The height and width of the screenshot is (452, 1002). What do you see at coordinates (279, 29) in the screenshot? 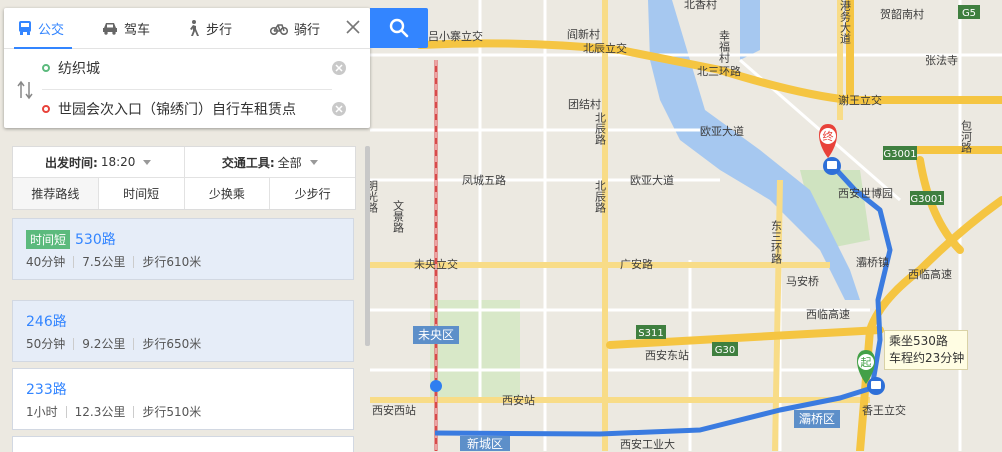
I see `bike-icon` at bounding box center [279, 29].